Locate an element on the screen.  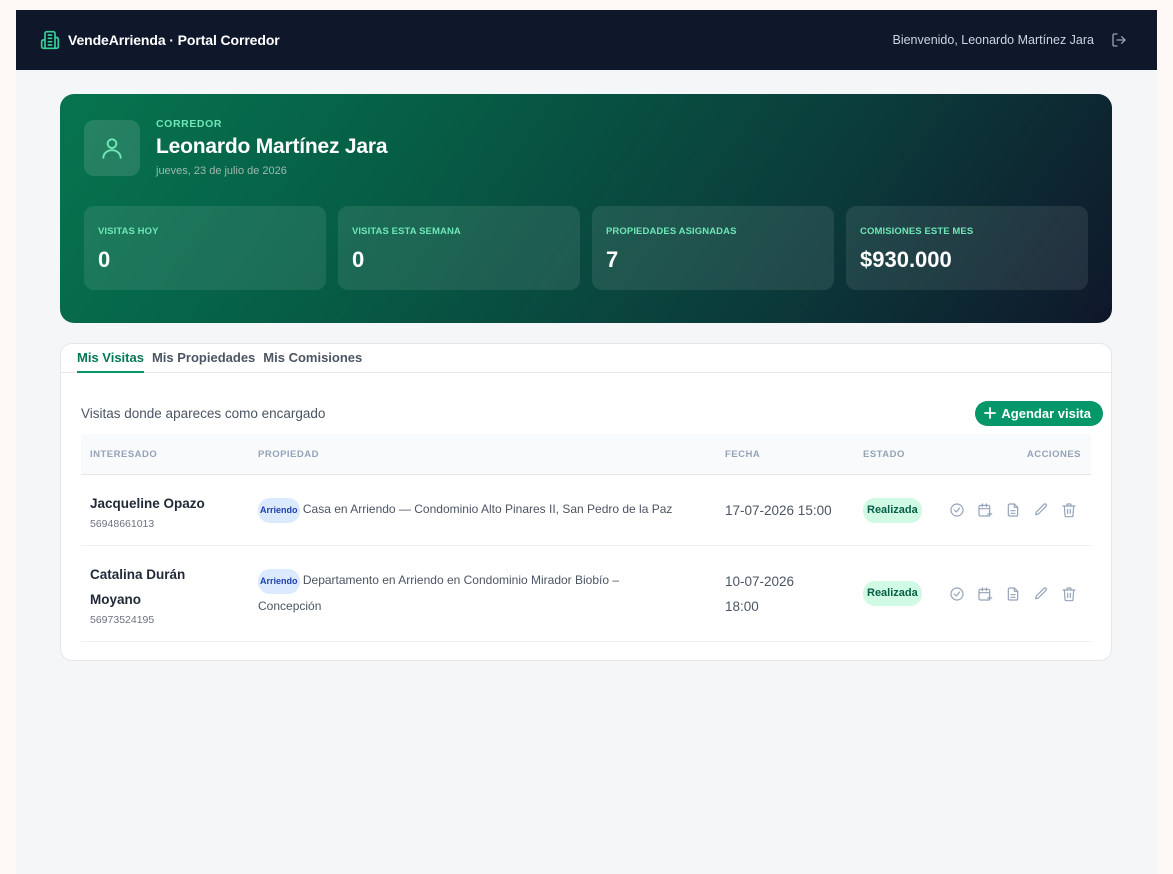
col-fecha: FECHA is located at coordinates (743, 454).